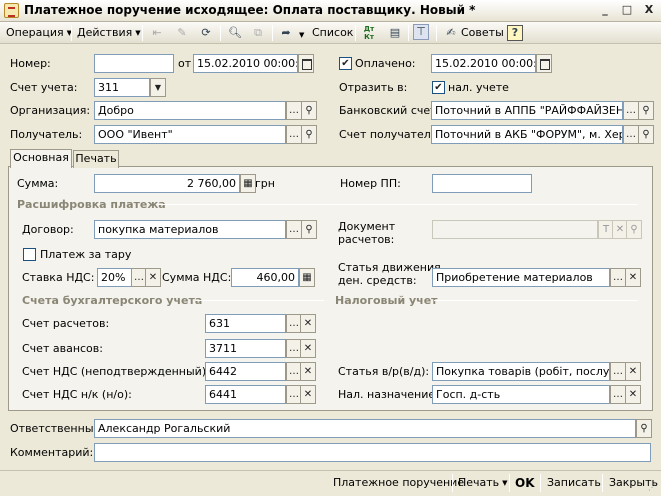 The width and height of the screenshot is (661, 496). I want to click on operation-menu-label: Операция, so click(35, 32).